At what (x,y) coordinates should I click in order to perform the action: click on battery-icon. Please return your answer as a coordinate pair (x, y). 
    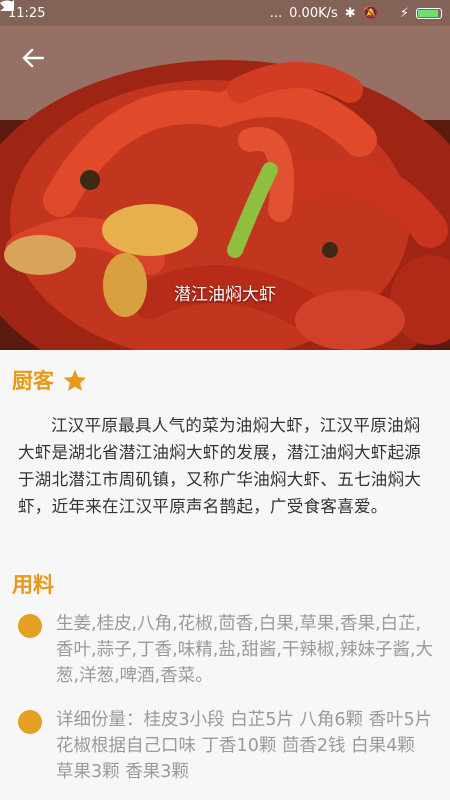
    Looking at the image, I should click on (429, 13).